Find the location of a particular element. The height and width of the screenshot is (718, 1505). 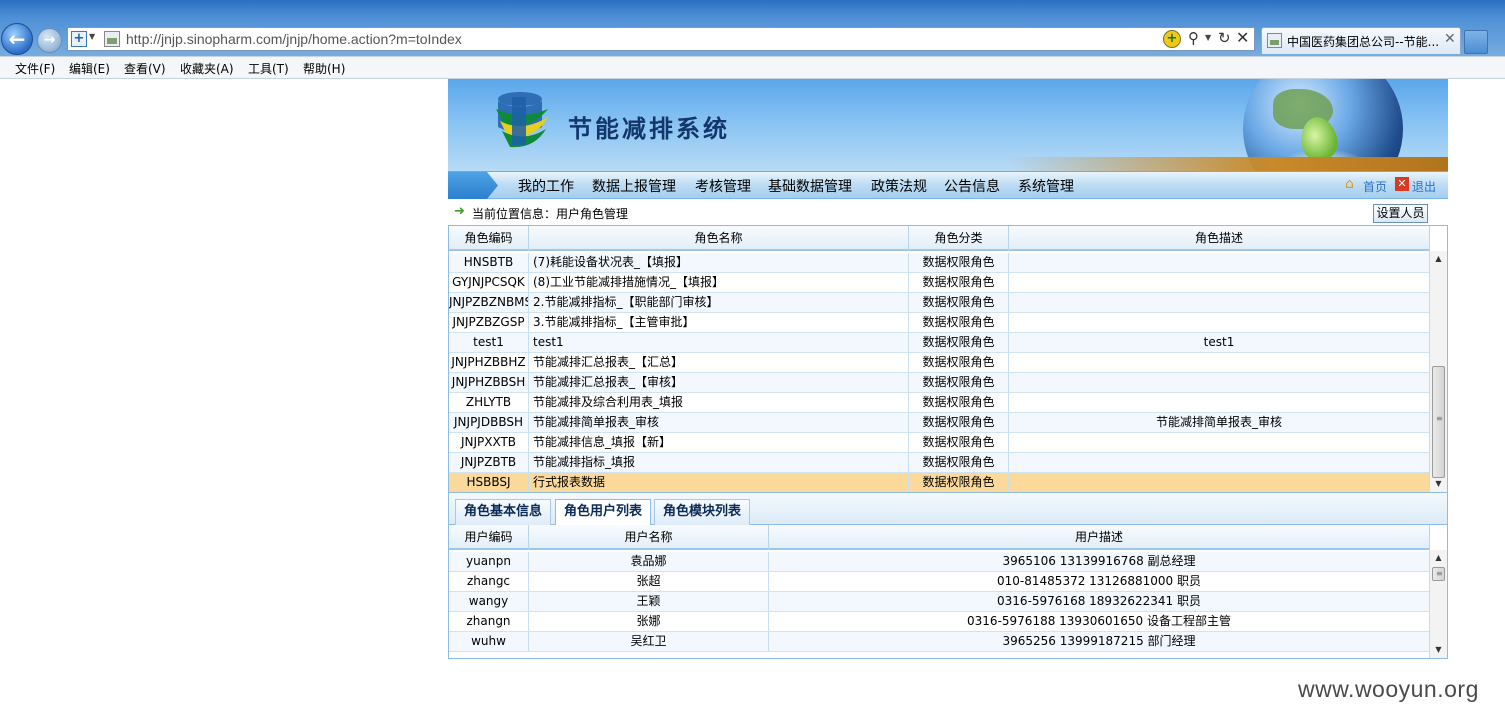

table-row: JNJPZBTB 节能减排指标_填报 数据权限角色 is located at coordinates (939, 463).